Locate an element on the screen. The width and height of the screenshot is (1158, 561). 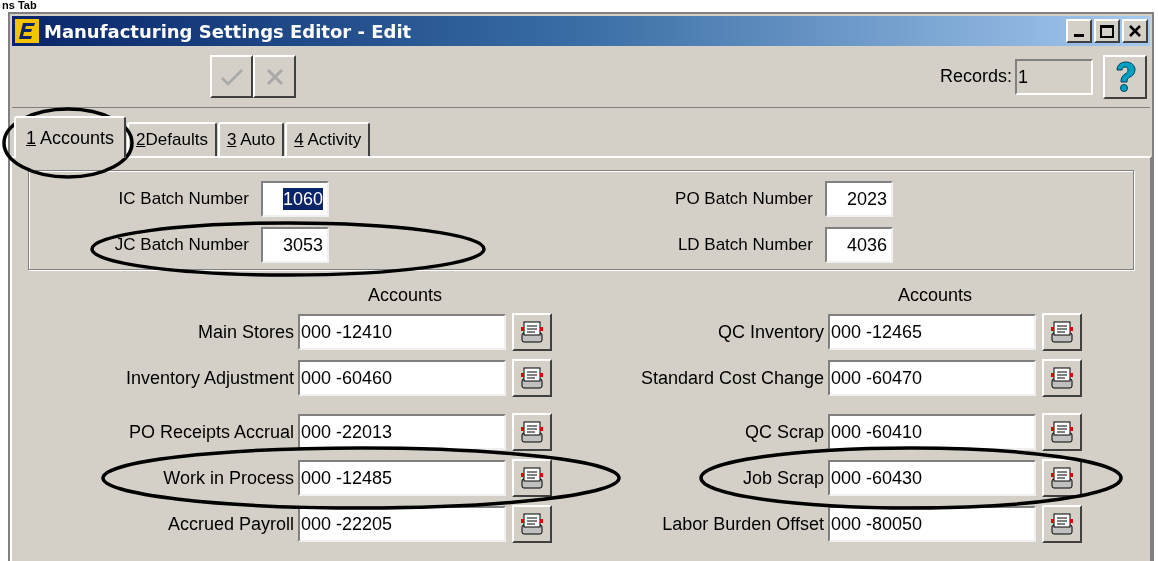
field-label: Main Stores is located at coordinates (245, 332).